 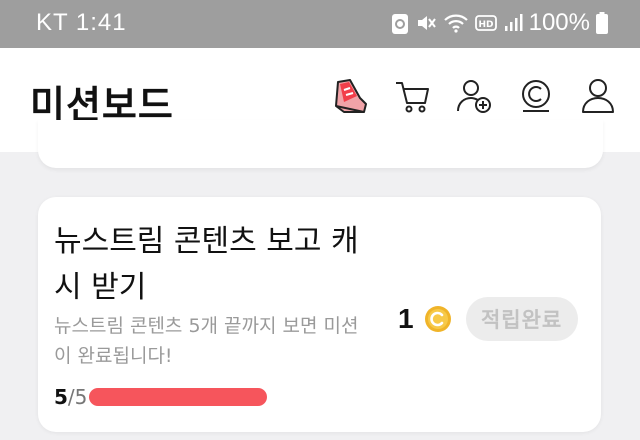 I want to click on mission-title: 뉴스트림 콘텐츠 보고 캐시 받기, so click(x=206, y=264).